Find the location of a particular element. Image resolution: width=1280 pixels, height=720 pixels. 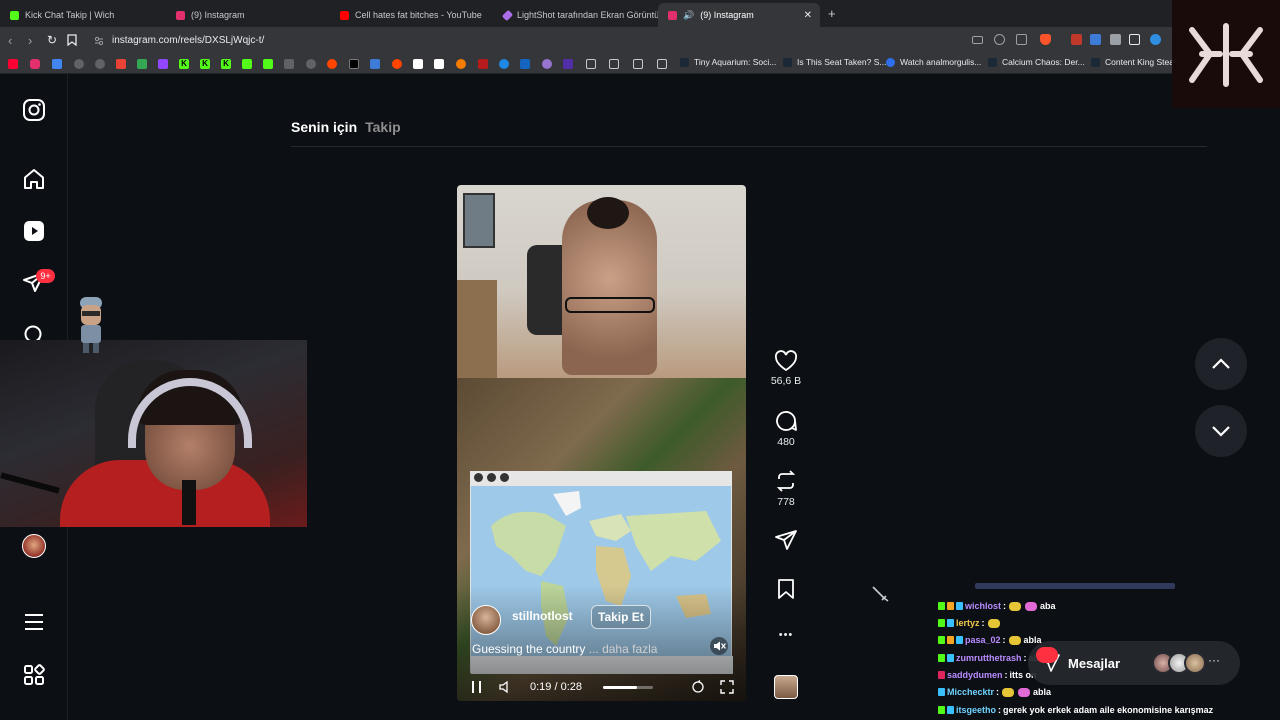

more-options-icon: ••• is located at coordinates (786, 635).